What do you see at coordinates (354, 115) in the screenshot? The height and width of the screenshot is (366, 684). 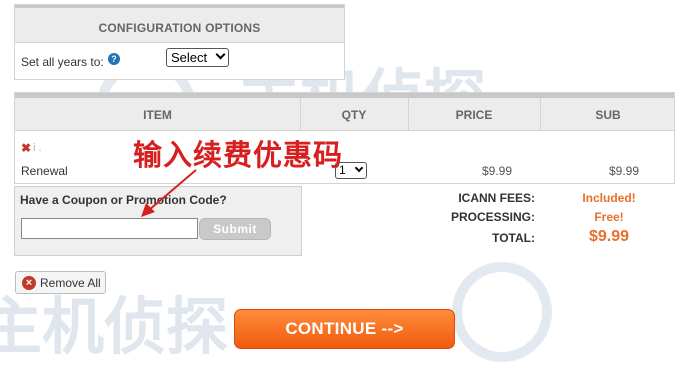 I see `column-header-qty: QTY` at bounding box center [354, 115].